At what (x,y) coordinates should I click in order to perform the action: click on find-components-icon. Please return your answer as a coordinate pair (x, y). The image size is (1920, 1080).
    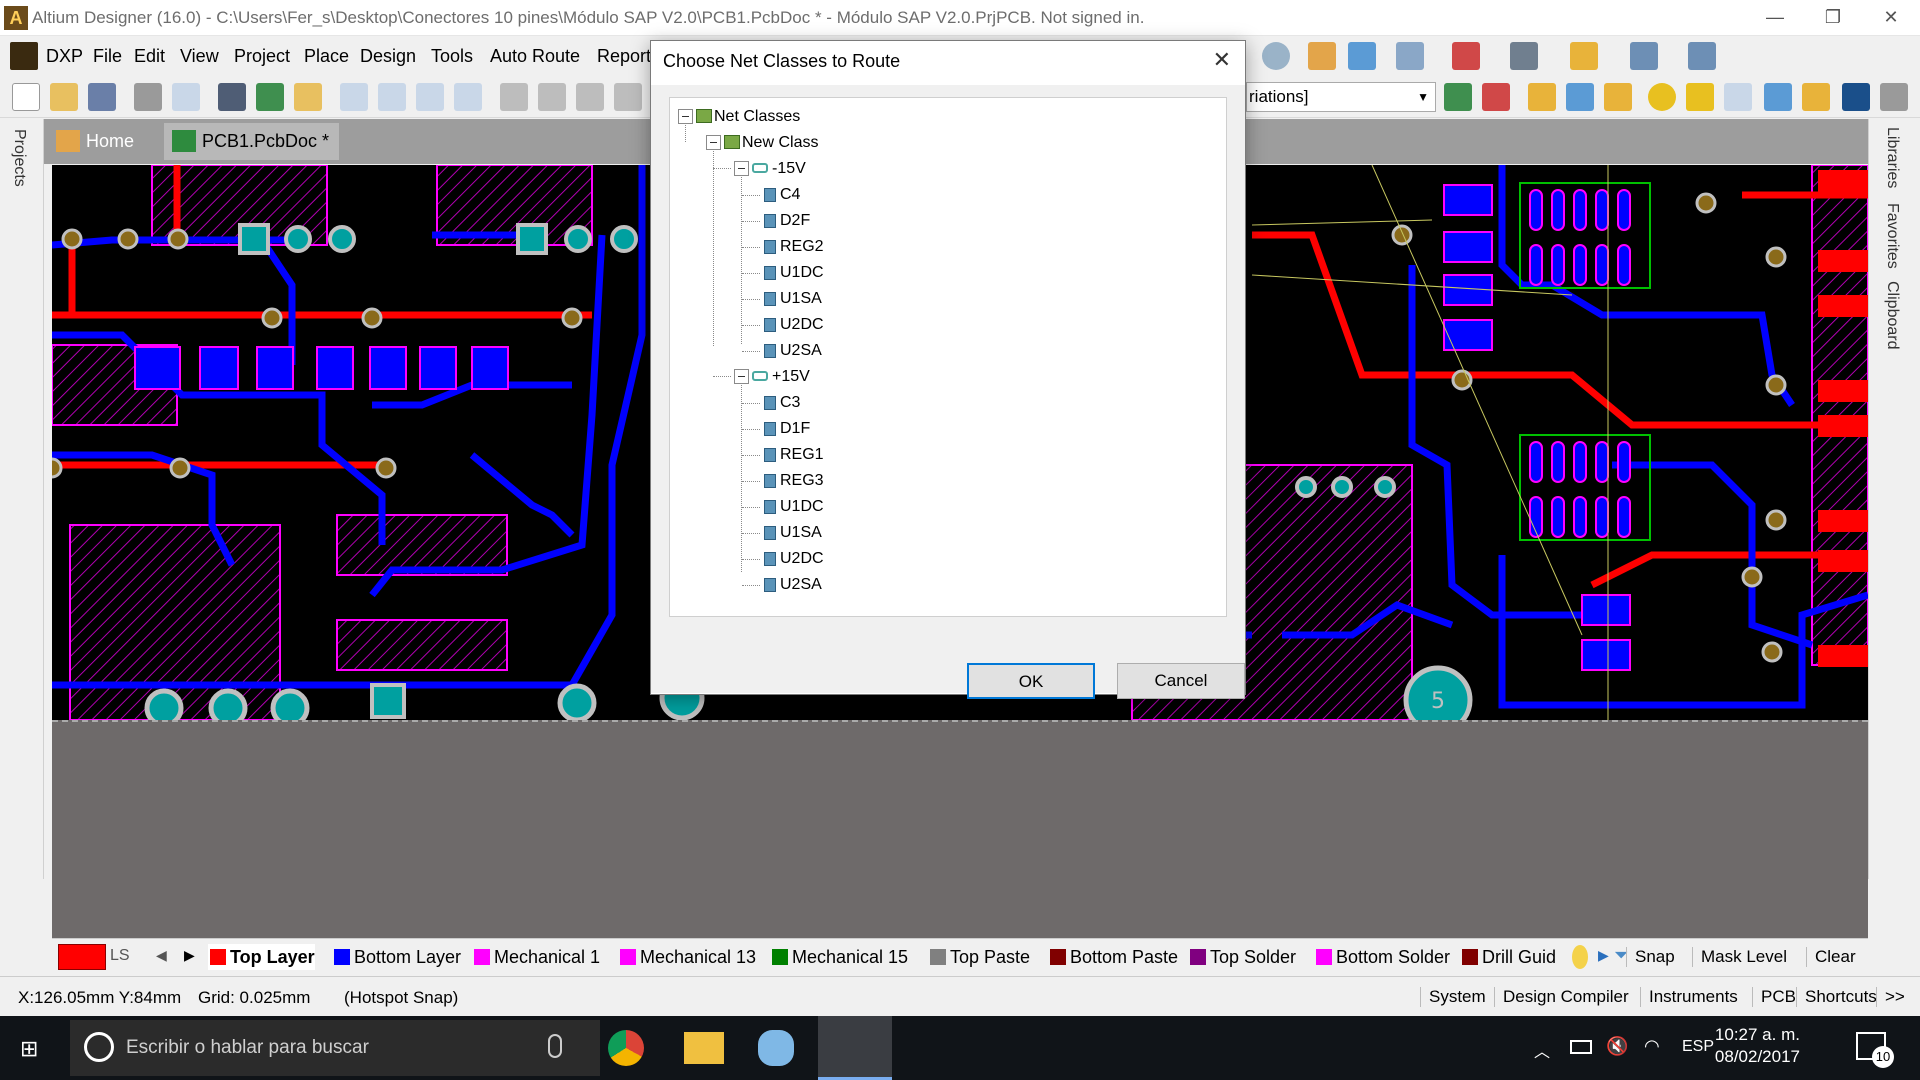
    Looking at the image, I should click on (1524, 56).